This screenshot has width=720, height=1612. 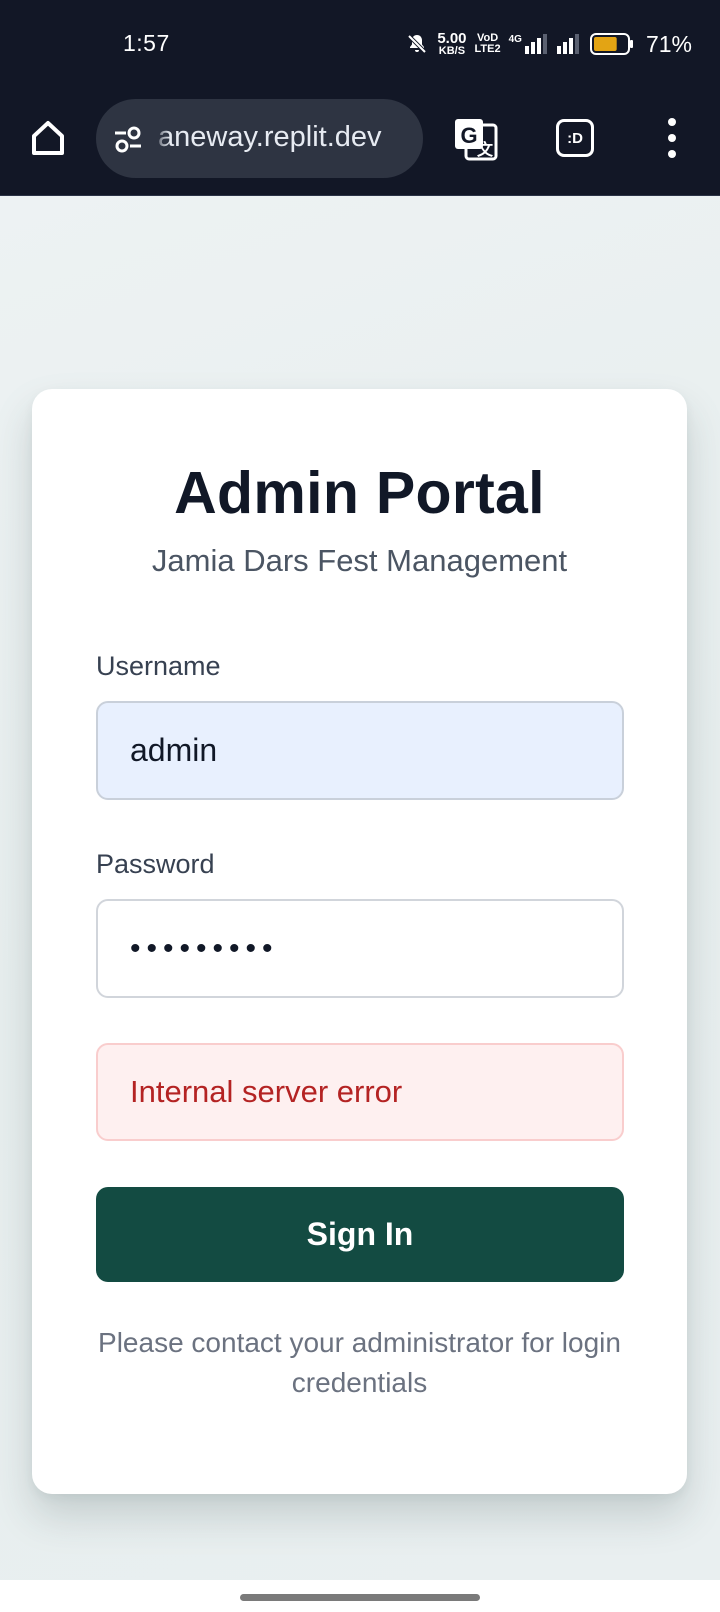 I want to click on home-indicator, so click(x=360, y=1597).